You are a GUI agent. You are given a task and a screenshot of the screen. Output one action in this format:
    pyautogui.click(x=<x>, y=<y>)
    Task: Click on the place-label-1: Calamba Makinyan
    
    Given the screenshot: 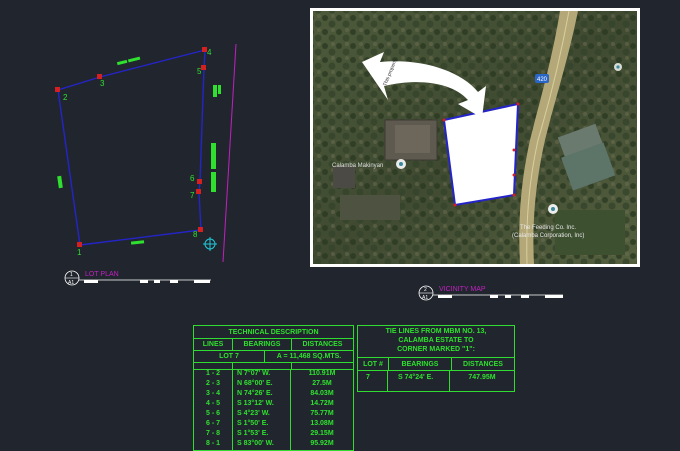 What is the action you would take?
    pyautogui.click(x=357, y=166)
    